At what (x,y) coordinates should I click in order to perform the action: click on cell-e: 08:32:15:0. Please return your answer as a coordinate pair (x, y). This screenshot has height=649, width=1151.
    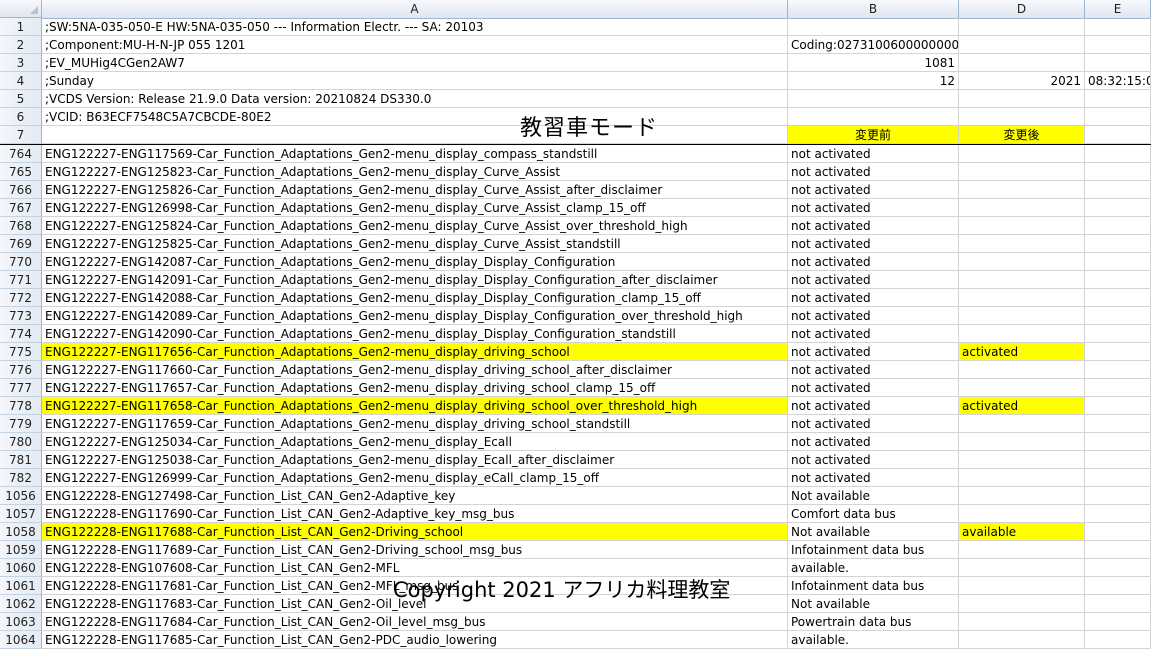
    Looking at the image, I should click on (1118, 81).